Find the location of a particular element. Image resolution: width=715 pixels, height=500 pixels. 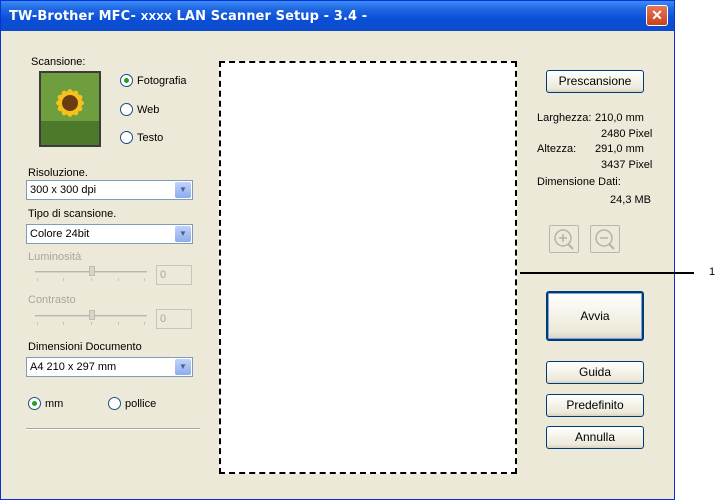

data-size-value: 24,3 MB is located at coordinates (630, 200).